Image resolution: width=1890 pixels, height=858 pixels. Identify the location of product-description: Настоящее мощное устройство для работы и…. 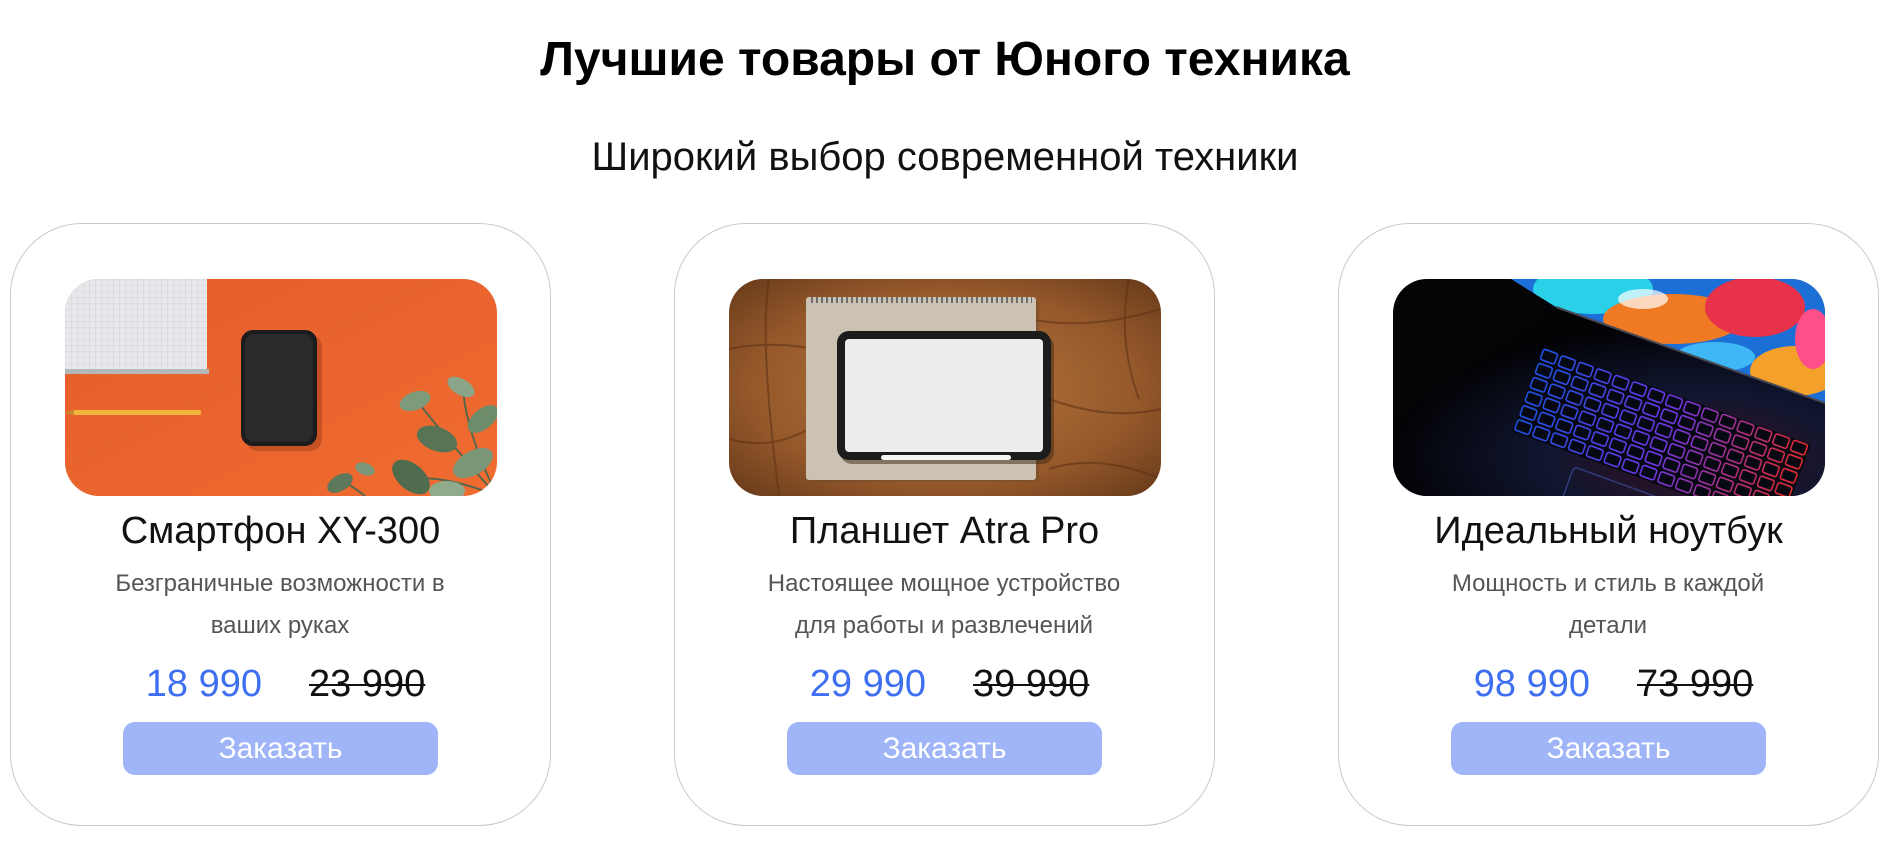
(944, 604).